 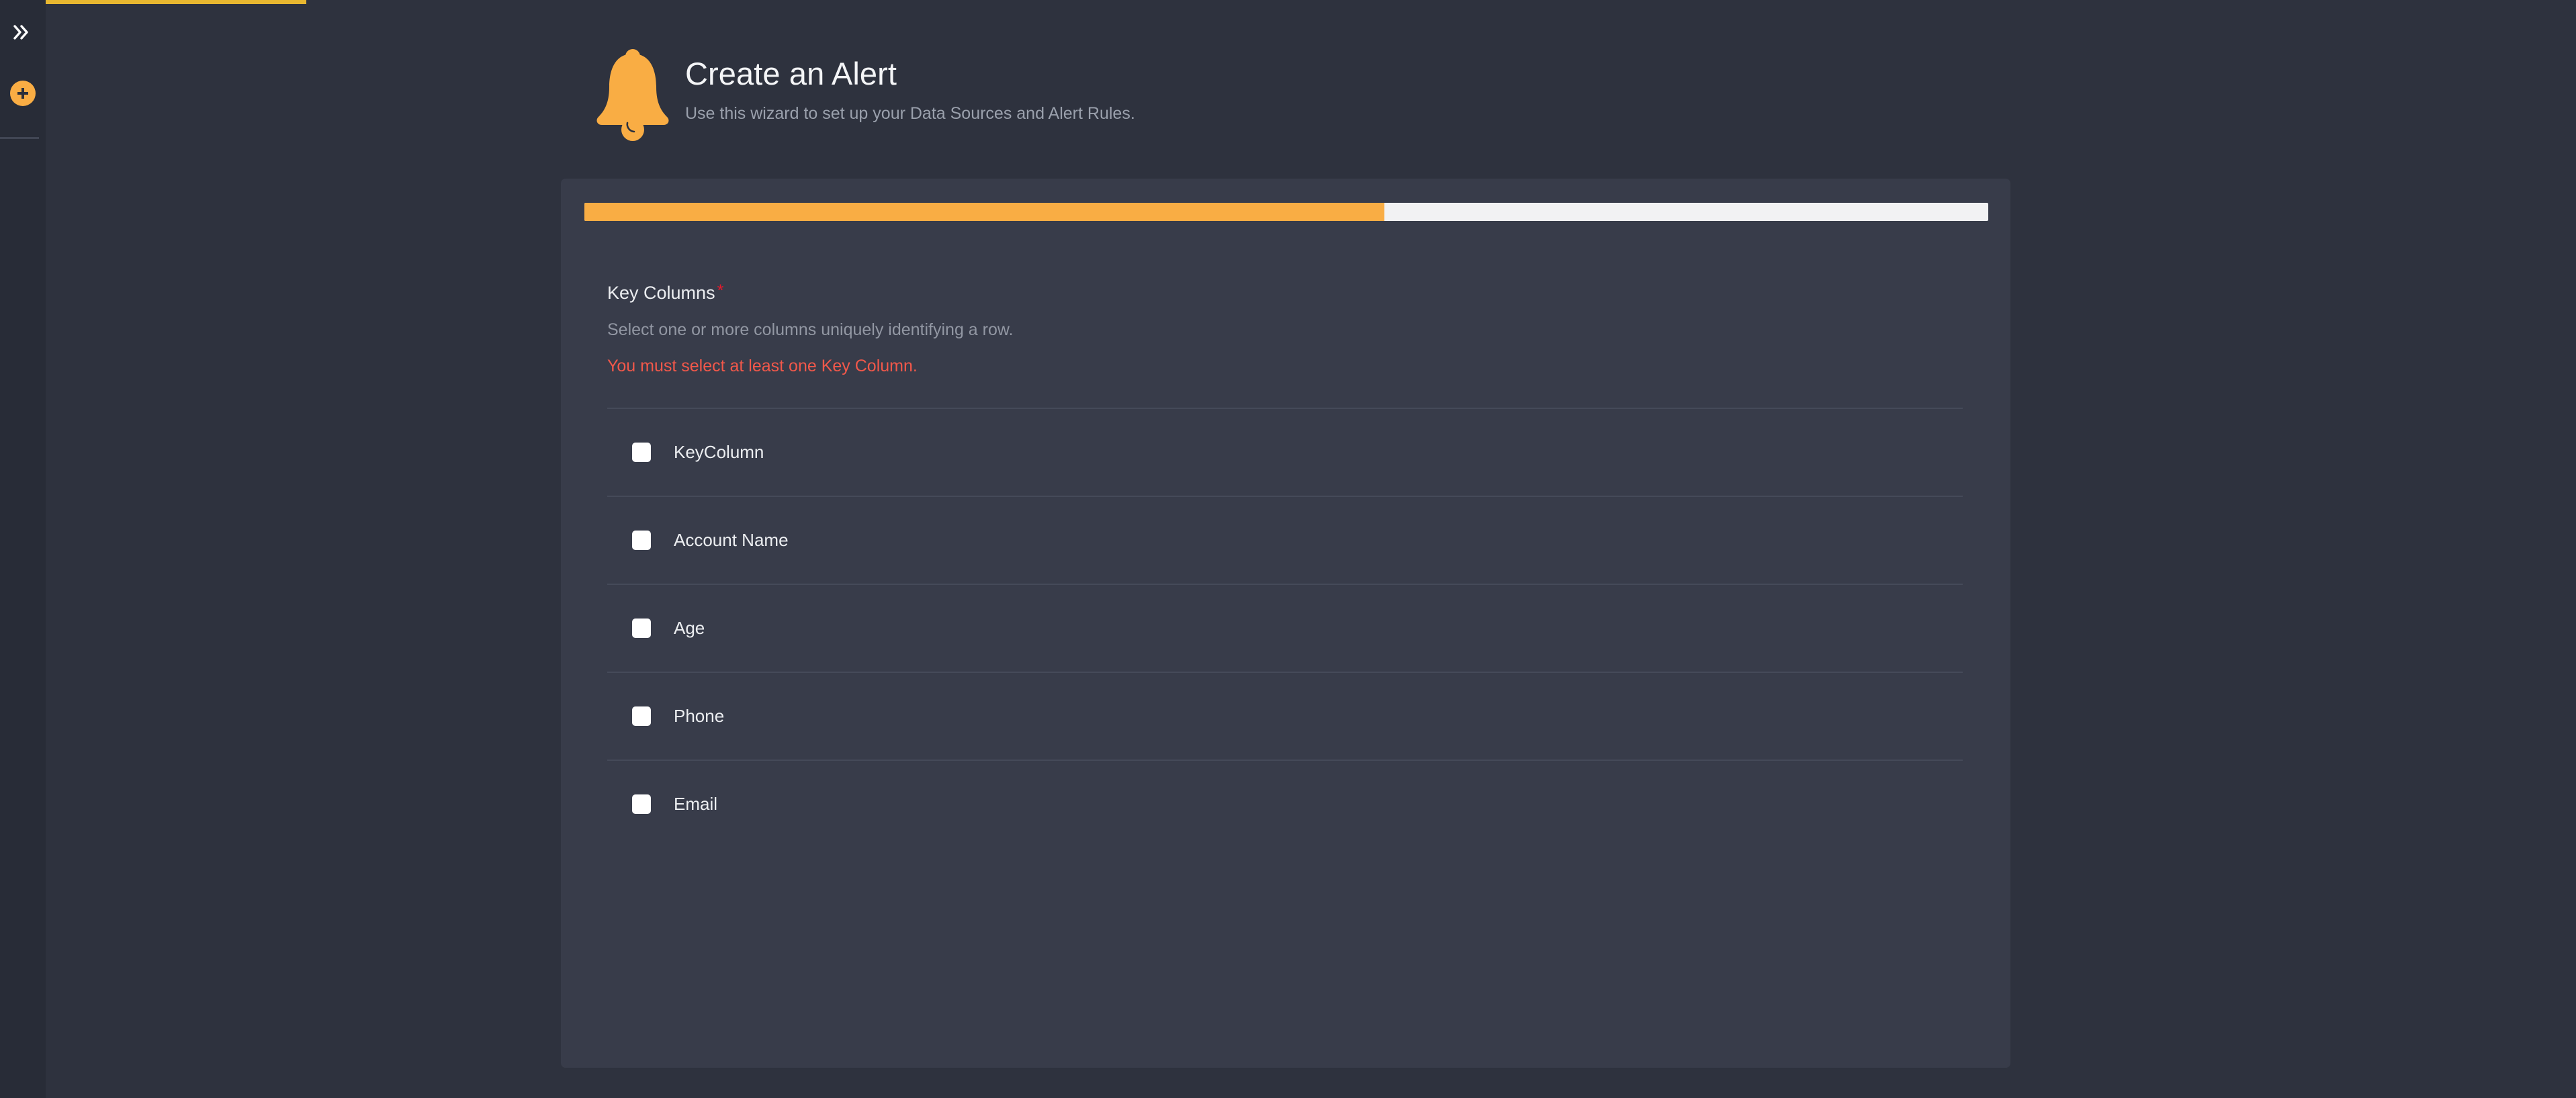 What do you see at coordinates (720, 291) in the screenshot?
I see `required-asterisk: *` at bounding box center [720, 291].